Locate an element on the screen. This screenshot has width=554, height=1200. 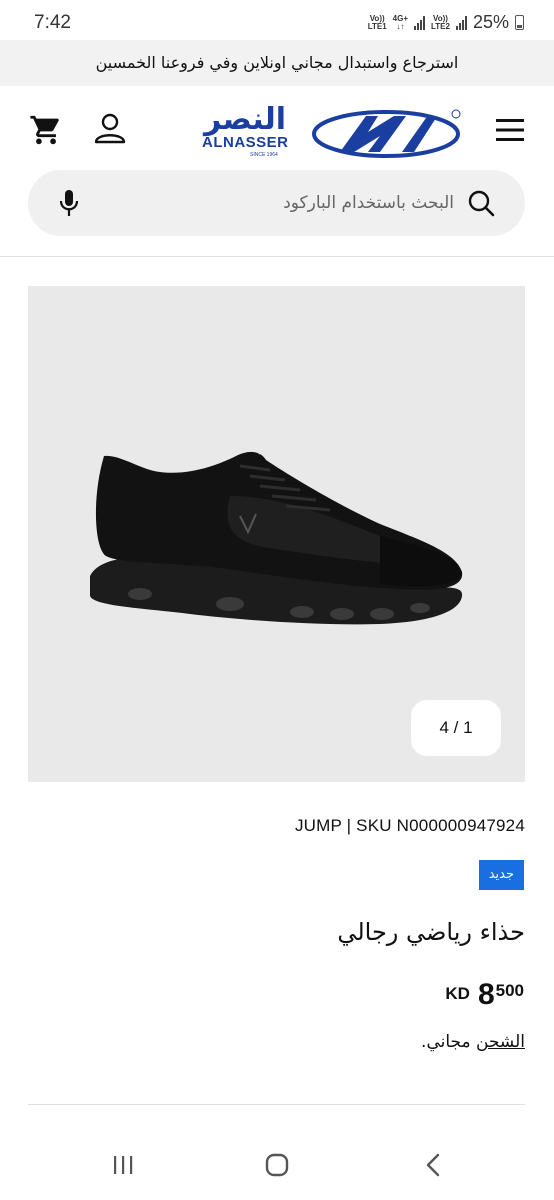
account-button is located at coordinates (110, 128).